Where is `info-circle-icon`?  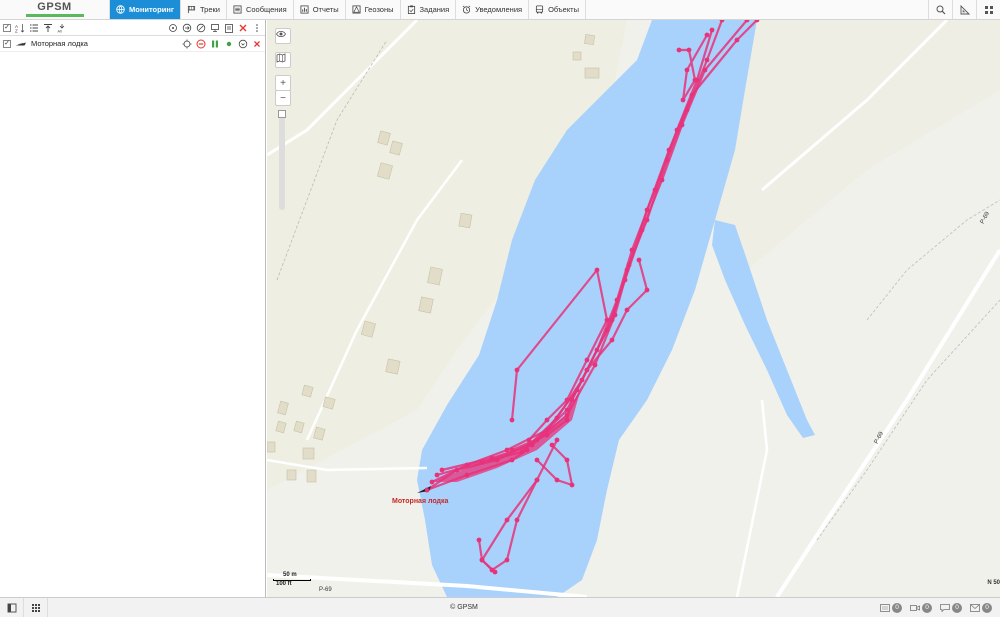 info-circle-icon is located at coordinates (243, 43).